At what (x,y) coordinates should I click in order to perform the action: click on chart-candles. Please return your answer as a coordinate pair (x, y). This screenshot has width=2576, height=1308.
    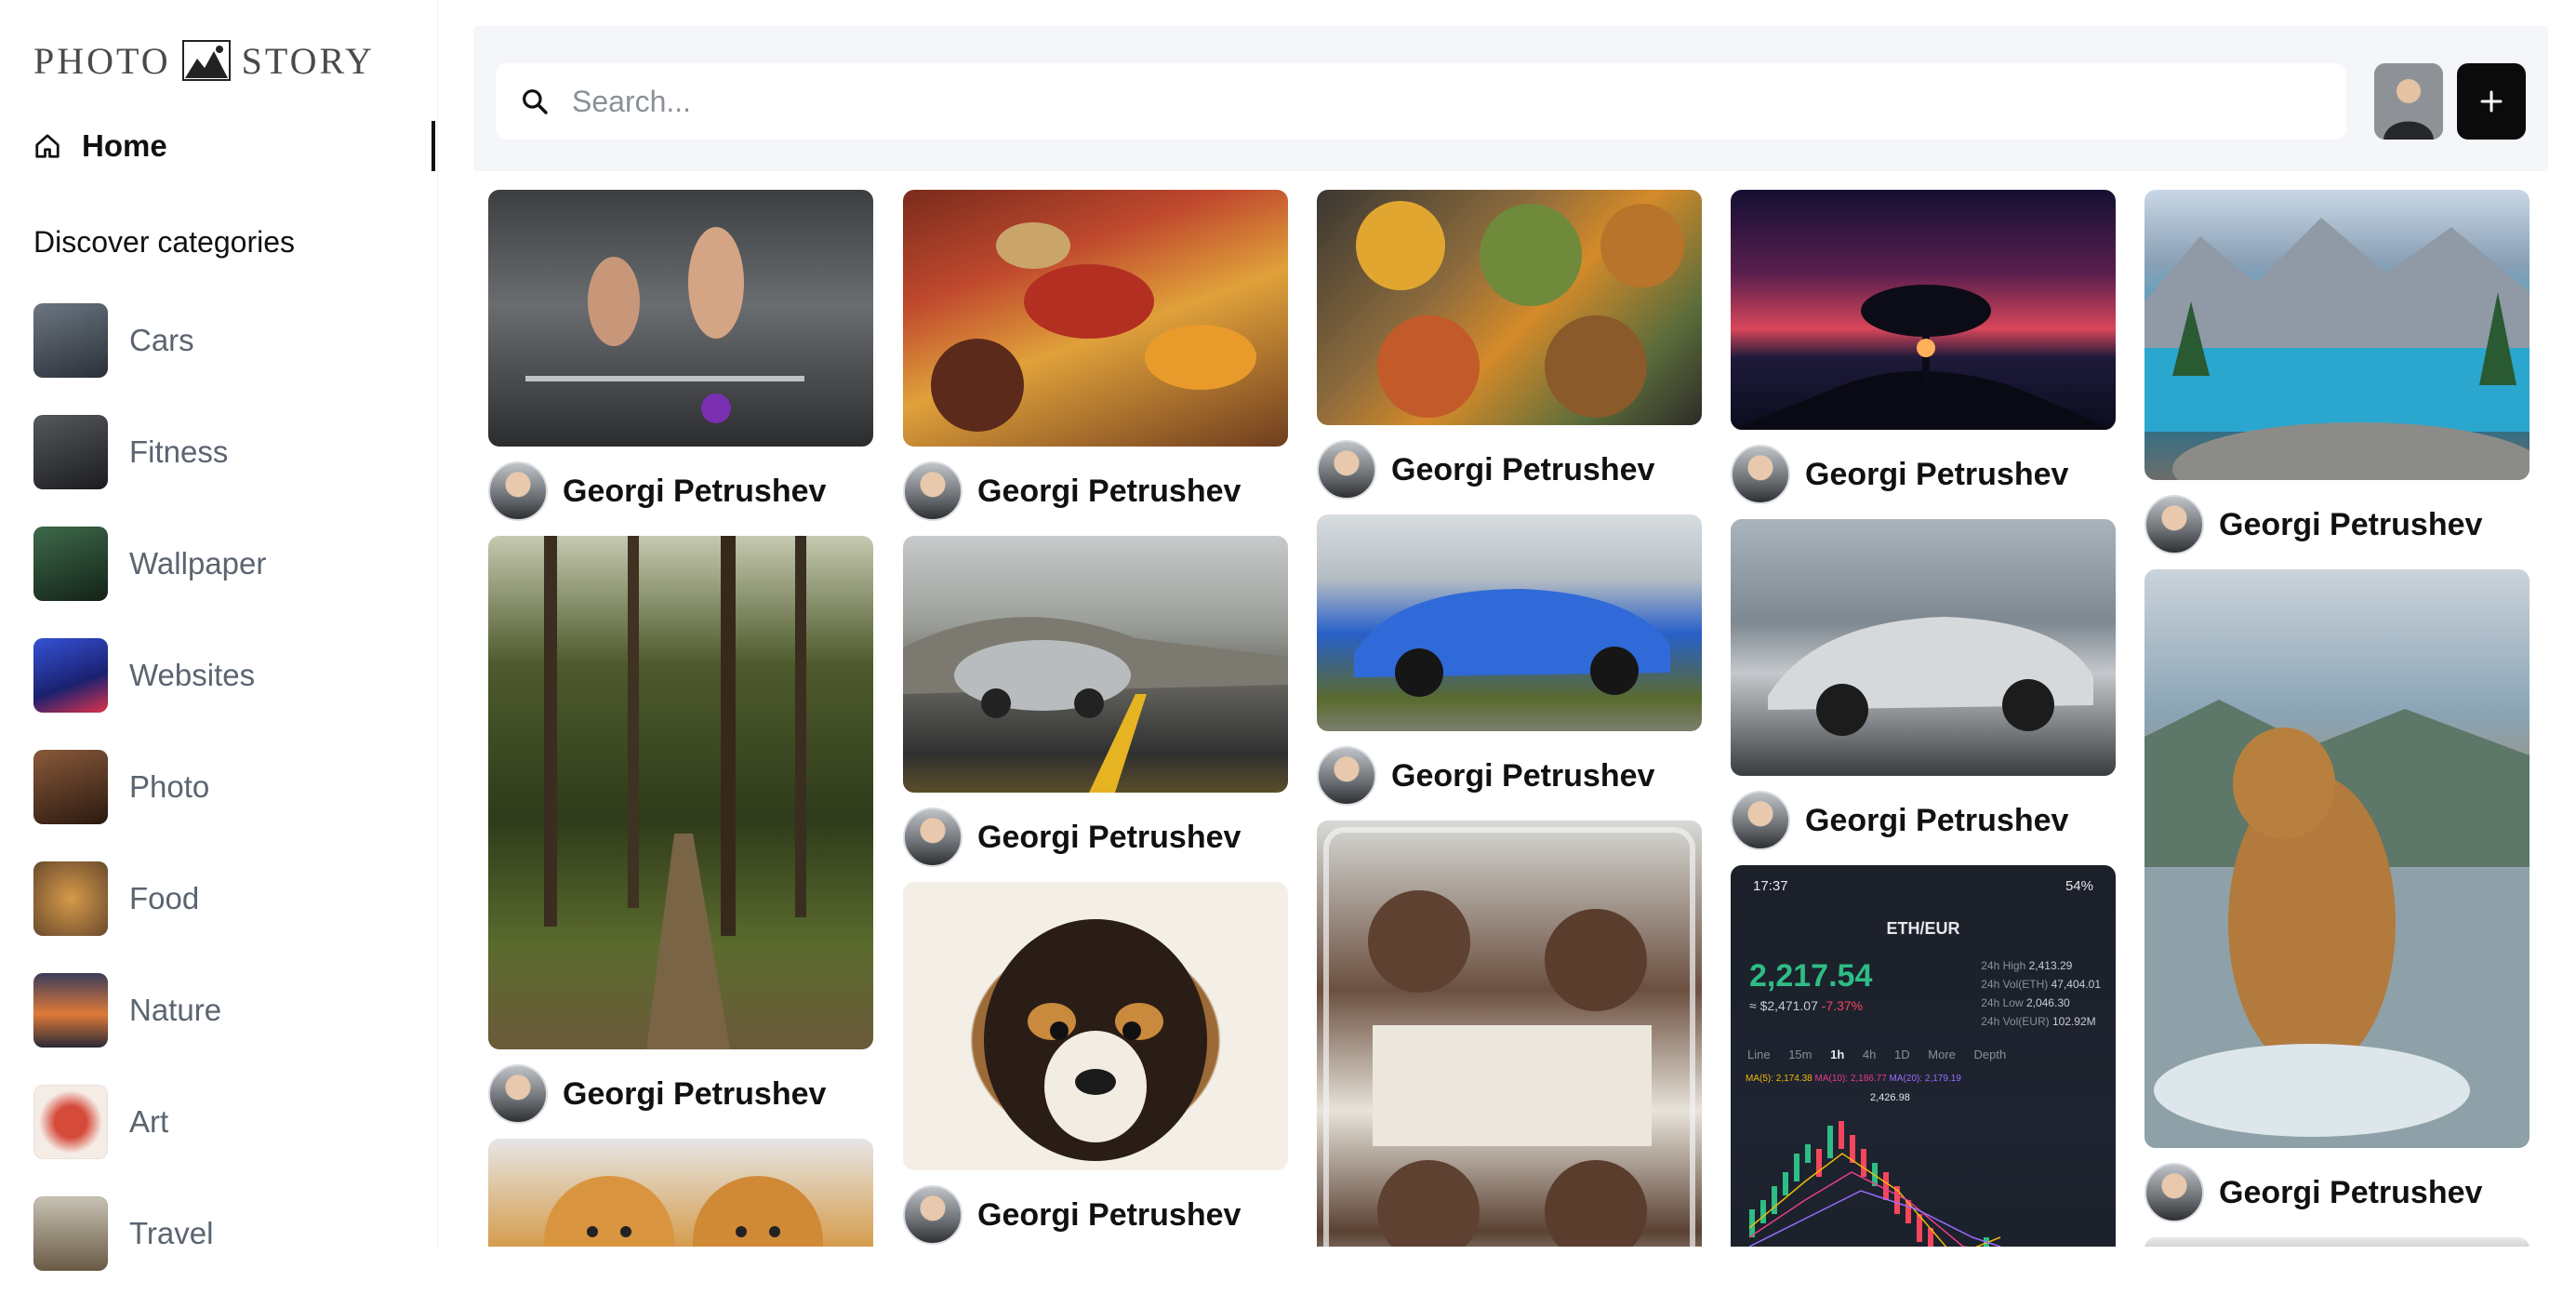
    Looking at the image, I should click on (1874, 1184).